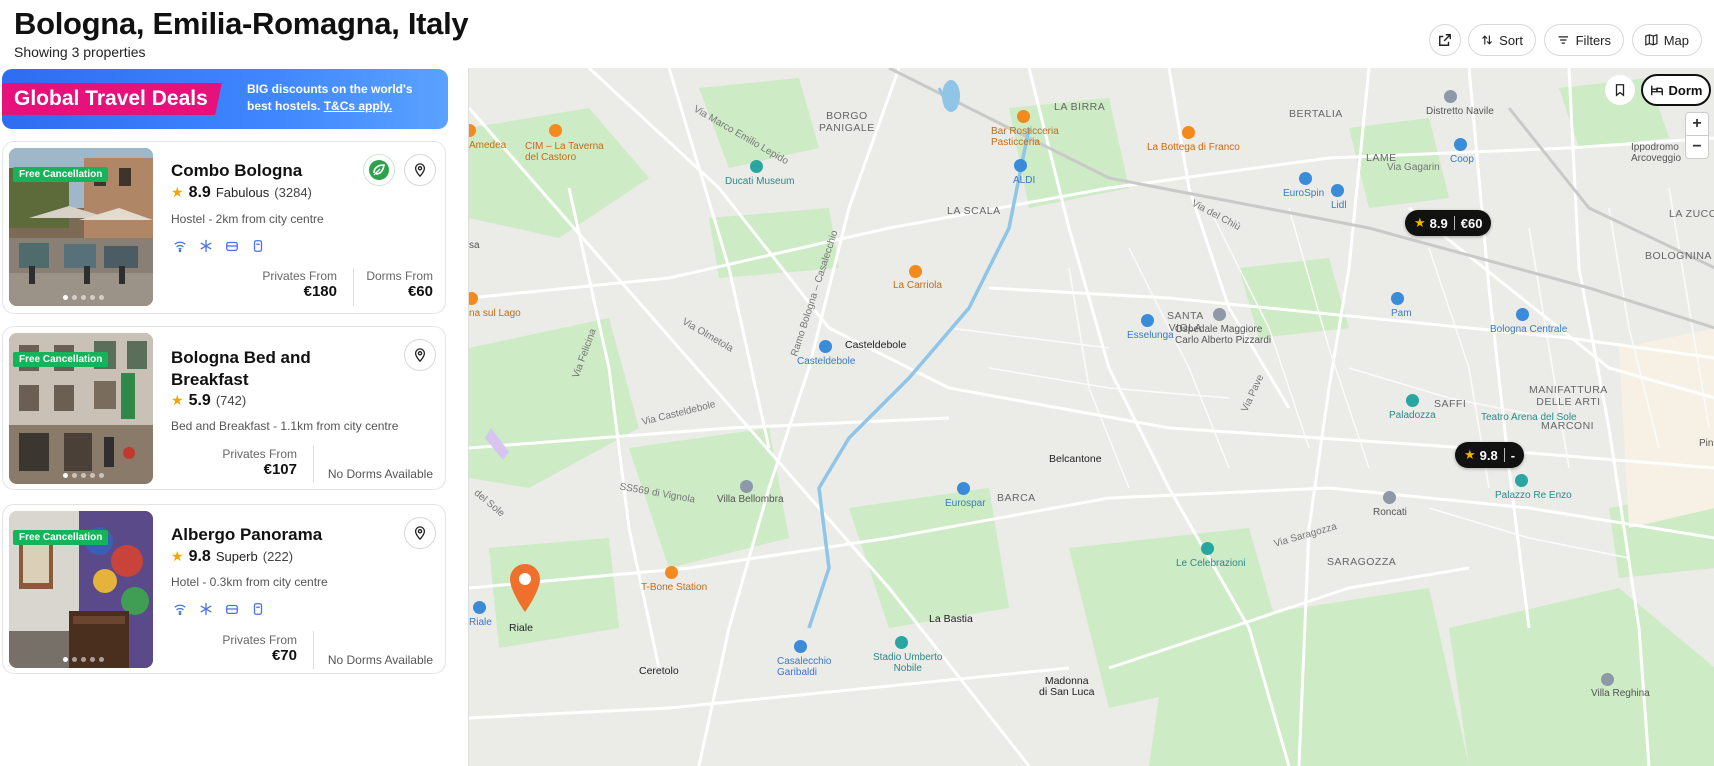 Image resolution: width=1714 pixels, height=766 pixels. Describe the element at coordinates (266, 369) in the screenshot. I see `property-name: Bologna Bed and Breakfast` at that location.